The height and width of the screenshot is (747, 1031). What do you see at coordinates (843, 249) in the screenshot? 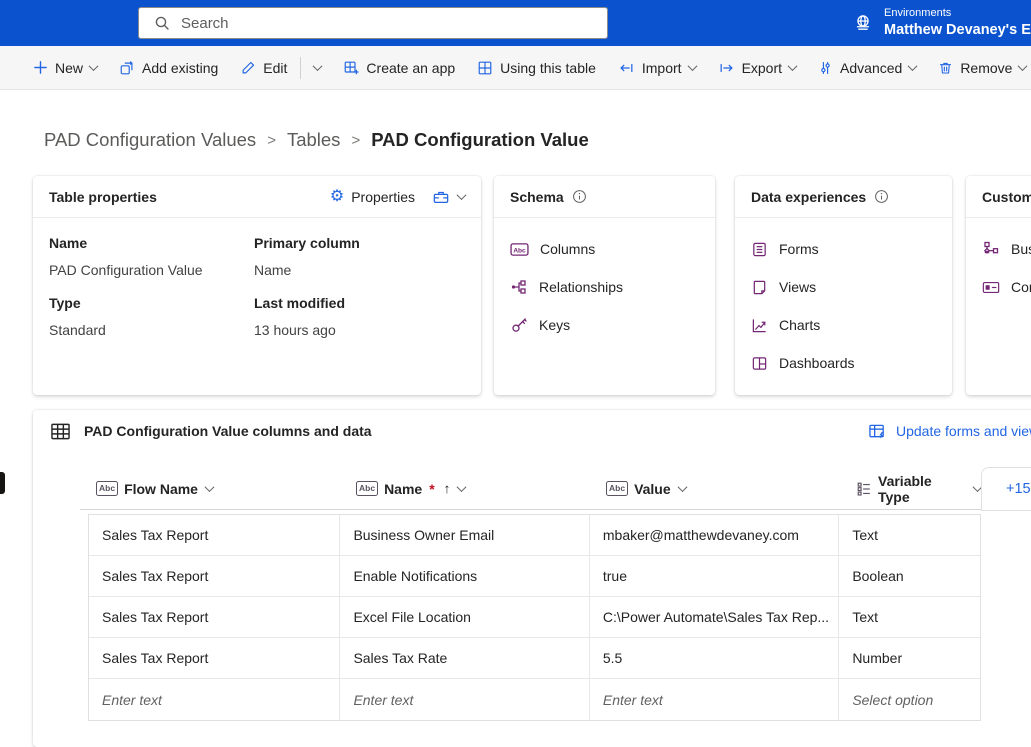
I see `data-experiences-item-forms: Forms` at bounding box center [843, 249].